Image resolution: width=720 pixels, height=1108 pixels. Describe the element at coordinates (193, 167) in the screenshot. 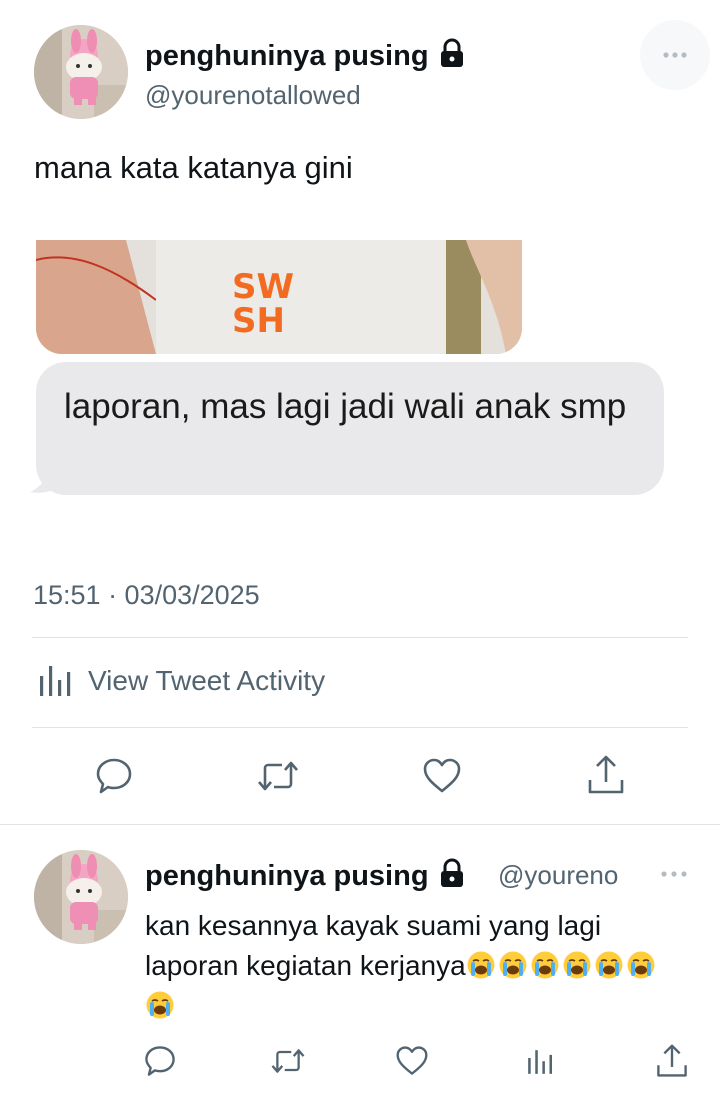

I see `tweet-text: mana kata katanya gini` at that location.